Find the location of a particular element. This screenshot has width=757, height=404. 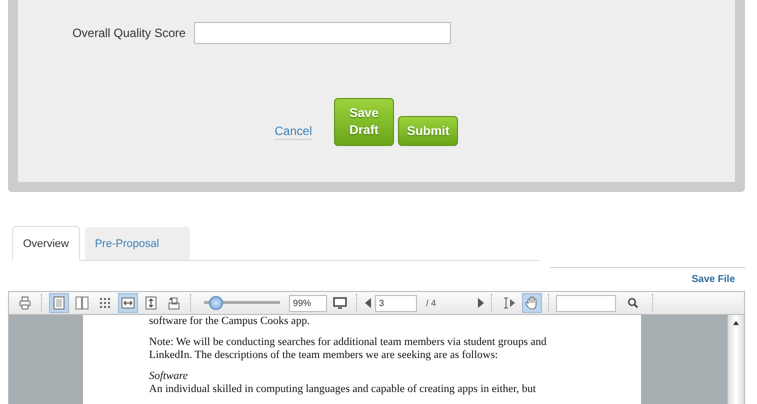

field-label: Overall Quality Score is located at coordinates (129, 33).